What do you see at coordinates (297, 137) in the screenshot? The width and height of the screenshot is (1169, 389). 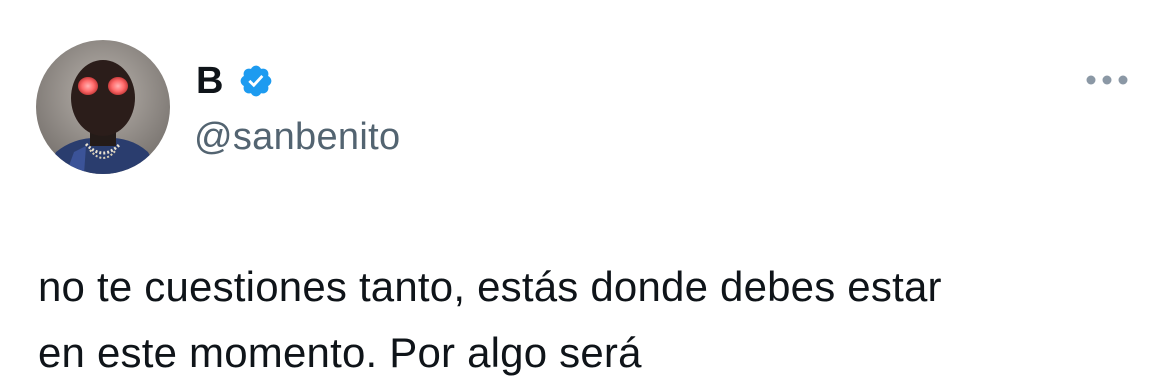 I see `author-handle: @sanbenito` at bounding box center [297, 137].